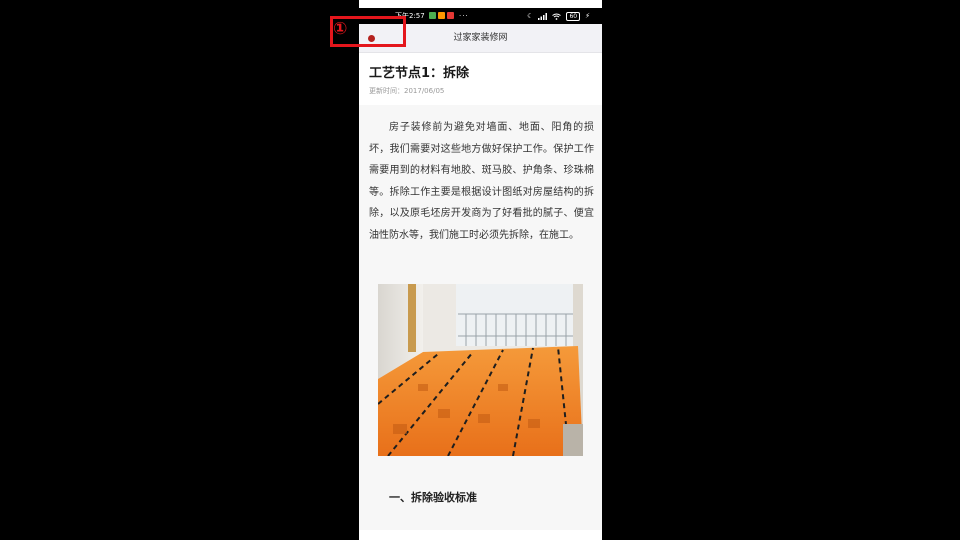  Describe the element at coordinates (340, 29) in the screenshot. I see `annotation-marker: ①` at that location.